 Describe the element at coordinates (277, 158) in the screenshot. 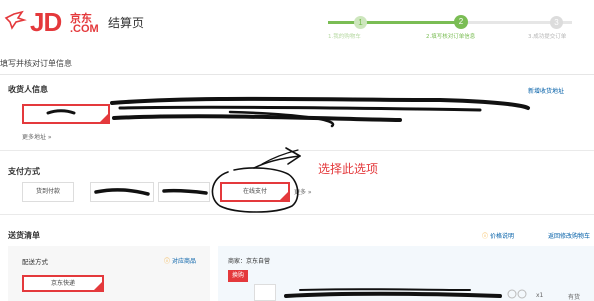

I see `hand-drawn-arrow-icon` at that location.